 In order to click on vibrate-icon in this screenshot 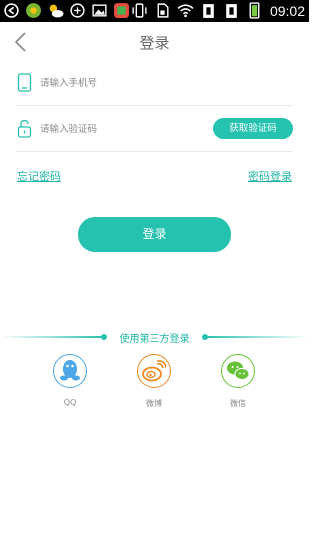, I will do `click(139, 10)`.